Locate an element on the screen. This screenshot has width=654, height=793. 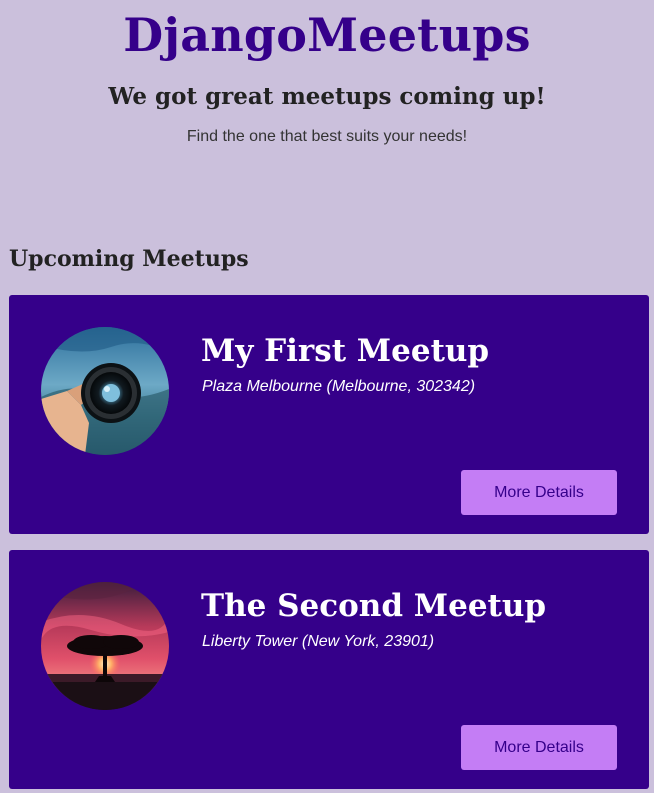
site-title: DjangoMeetups is located at coordinates (327, 35).